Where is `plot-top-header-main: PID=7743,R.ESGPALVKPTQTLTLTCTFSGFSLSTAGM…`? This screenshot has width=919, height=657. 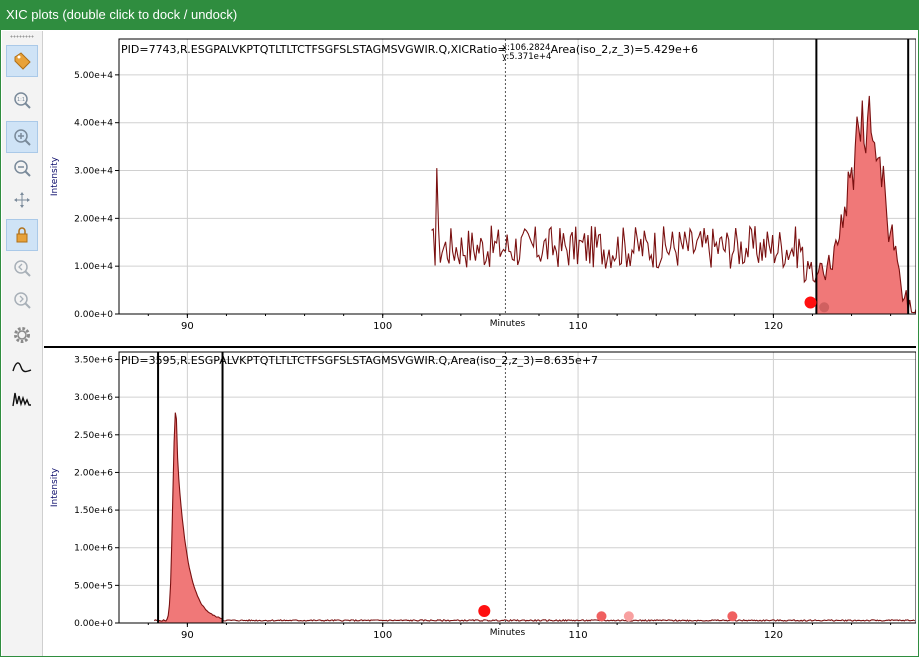
plot-top-header-main: PID=7743,R.ESGPALVKPTQTLTLTCTFSGFSLSTAGM… is located at coordinates (314, 49).